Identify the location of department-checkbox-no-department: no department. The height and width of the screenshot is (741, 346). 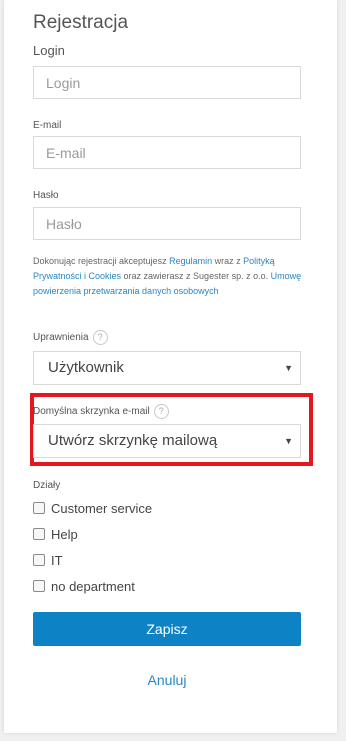
(84, 586).